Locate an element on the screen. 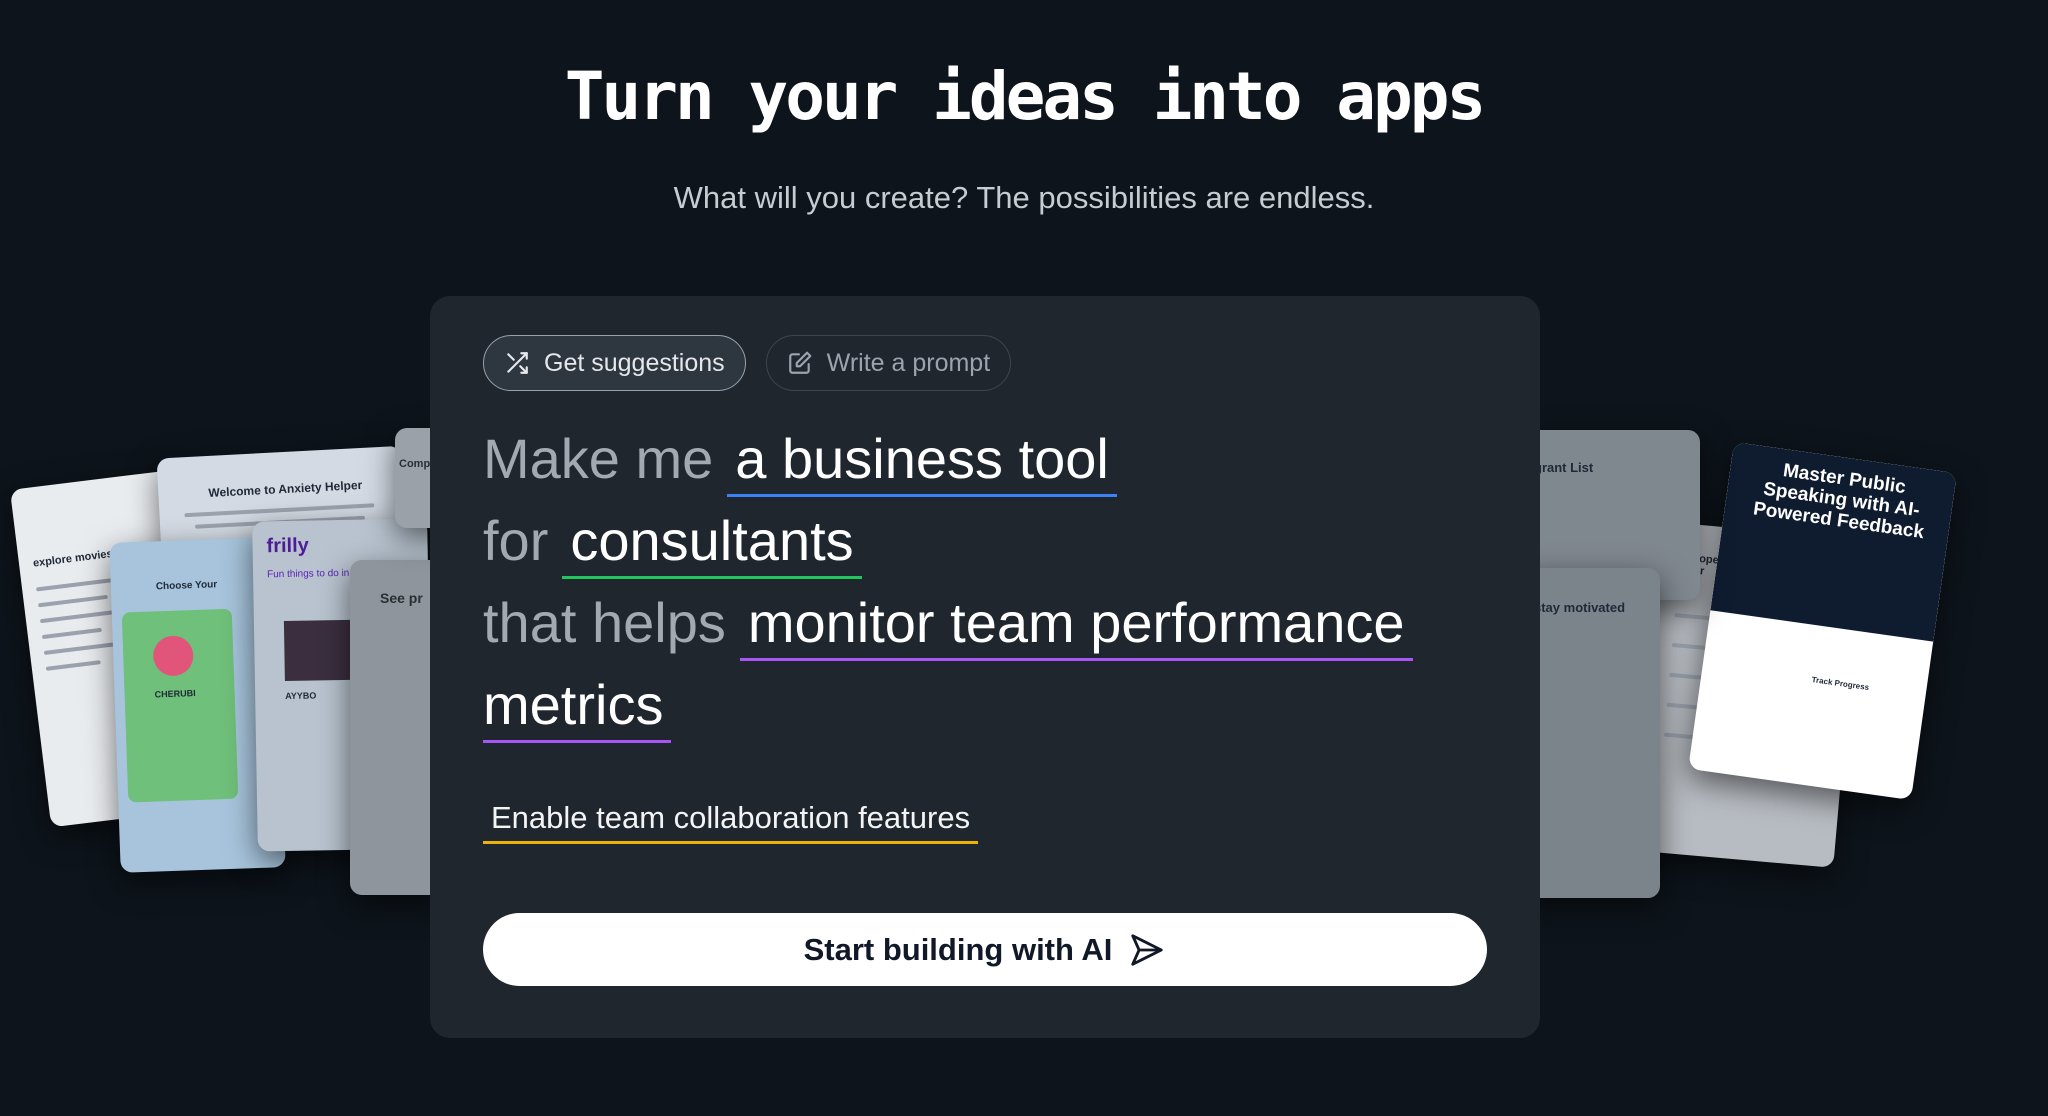  prompt-prefix-for: for is located at coordinates (516, 540).